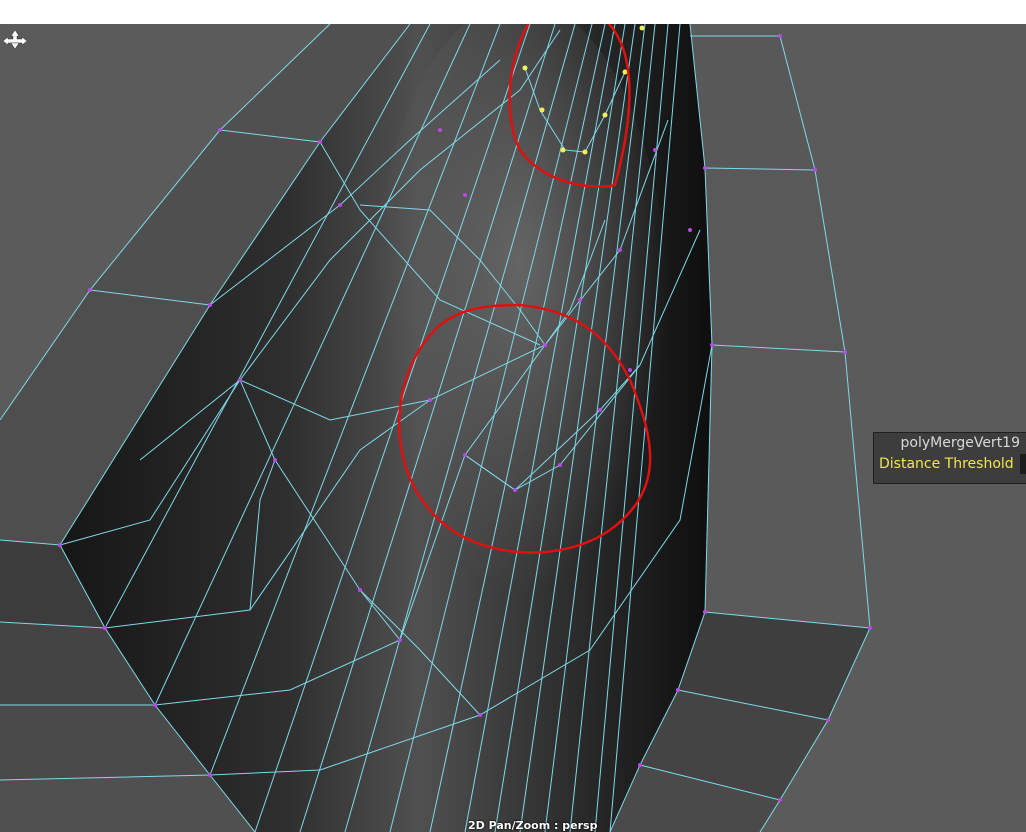 This screenshot has height=832, width=1026. What do you see at coordinates (513, 12) in the screenshot?
I see `top-bar` at bounding box center [513, 12].